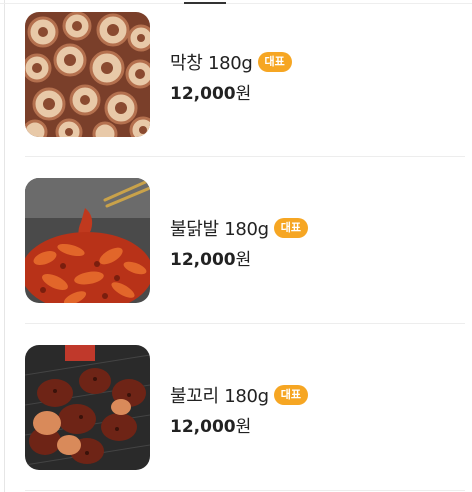 The image size is (472, 492). What do you see at coordinates (87, 407) in the screenshot?
I see `spicy-tail-photo` at bounding box center [87, 407].